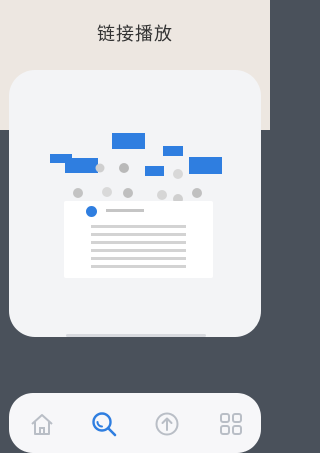 The width and height of the screenshot is (320, 453). Describe the element at coordinates (125, 210) in the screenshot. I see `document-heading-line` at that location.